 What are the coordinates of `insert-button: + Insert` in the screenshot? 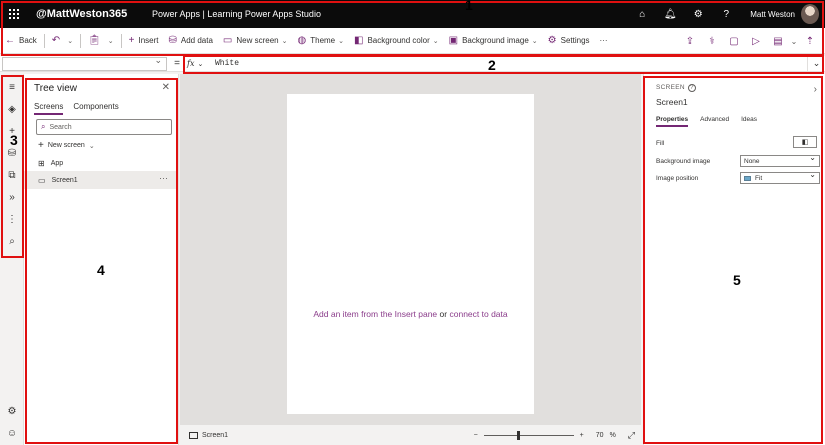 It's located at (144, 41).